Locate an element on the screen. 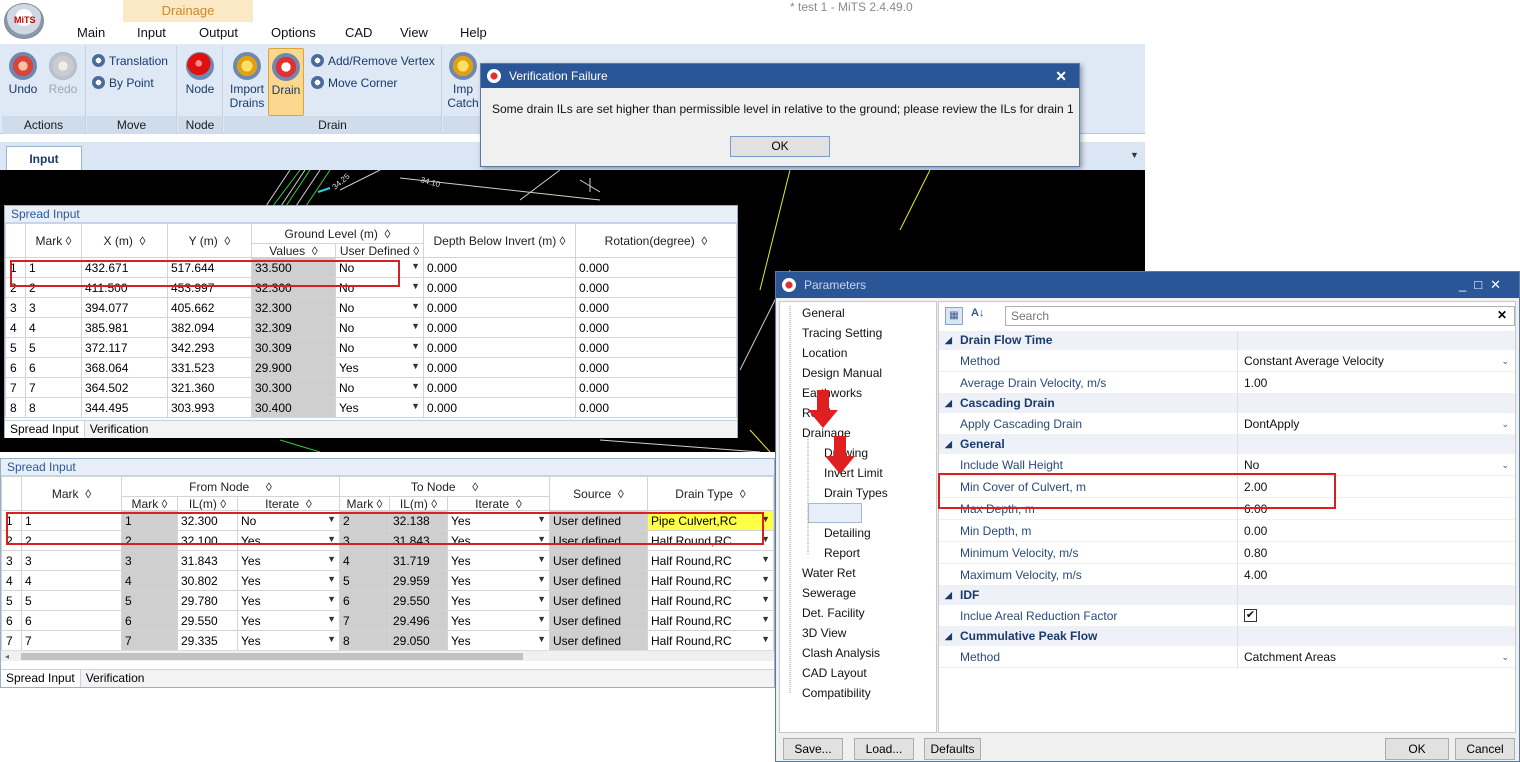 This screenshot has height=762, width=1520. tab-spread-input: Spread Input is located at coordinates (45, 429).